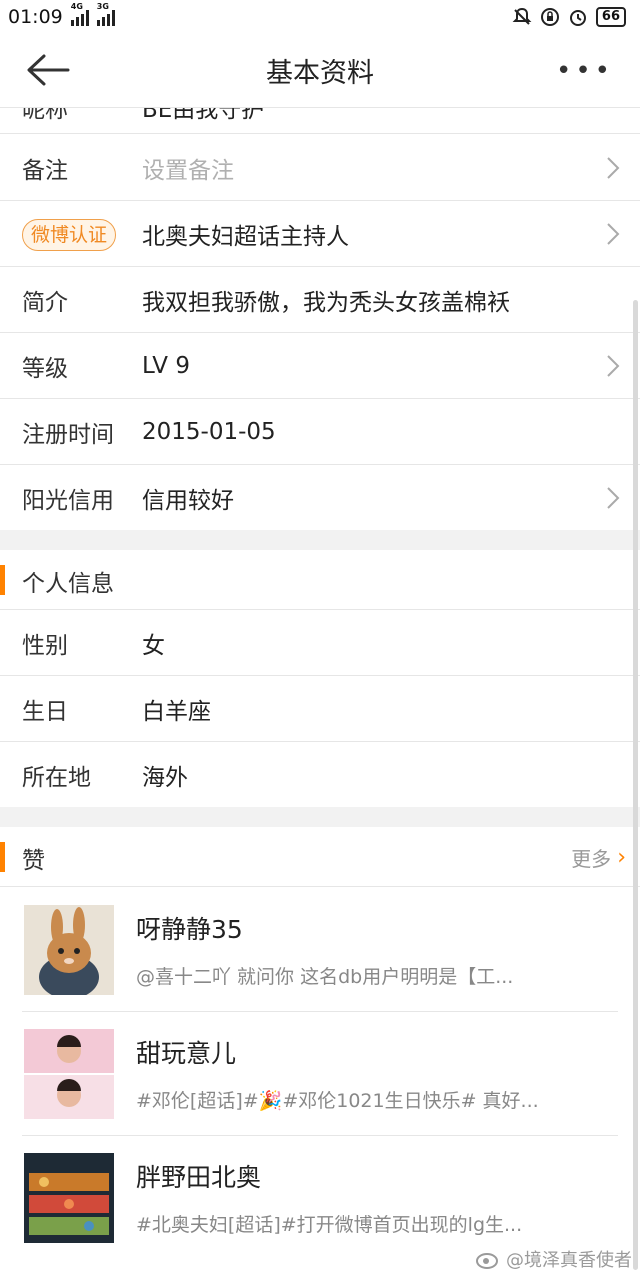 This screenshot has width=640, height=1280. Describe the element at coordinates (105, 14) in the screenshot. I see `cell-signal-2-icon: 3G` at that location.